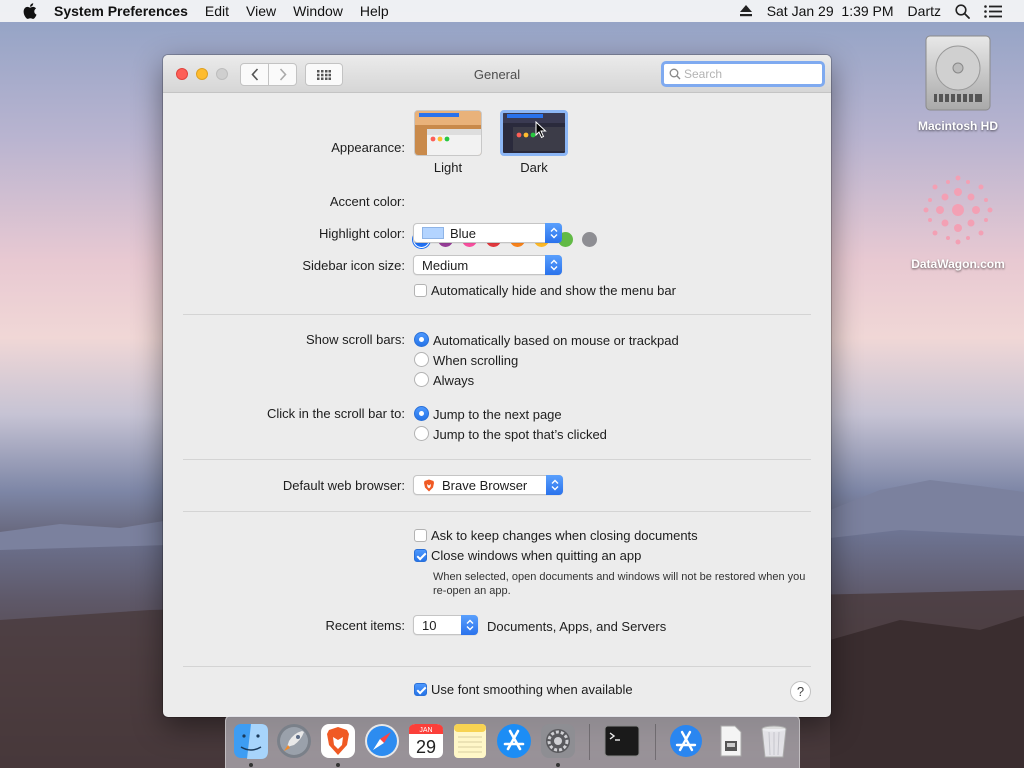 This screenshot has width=1024, height=768. What do you see at coordinates (421, 413) in the screenshot?
I see `jump-next-page-radio` at bounding box center [421, 413].